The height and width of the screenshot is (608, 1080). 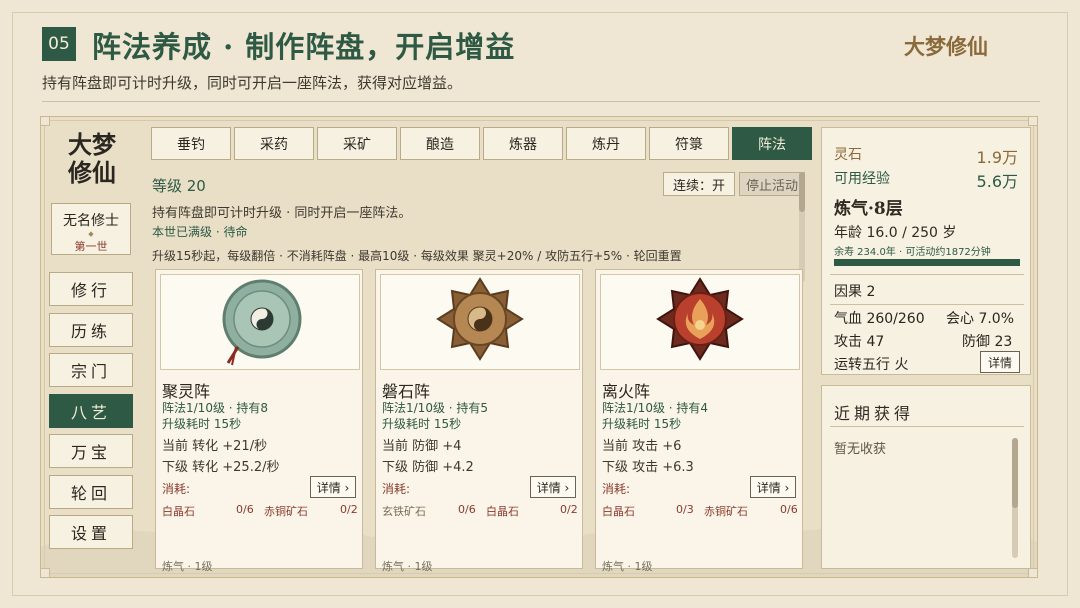 I want to click on arts-tabs: 垂钓 采药 采矿 酿造 炼器 炼丹 符箓 阵法, so click(x=483, y=143).